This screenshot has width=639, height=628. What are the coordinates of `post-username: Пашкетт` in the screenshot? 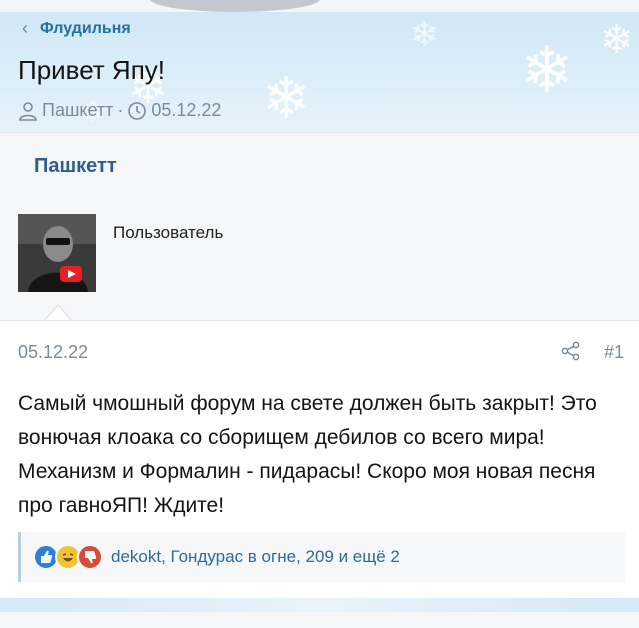 It's located at (75, 166).